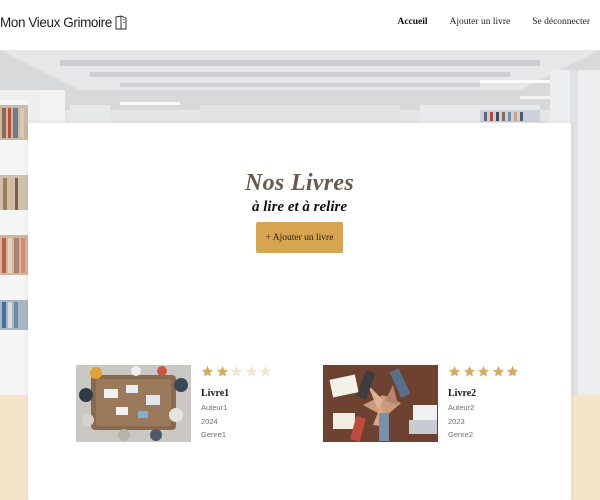 This screenshot has height=500, width=600. Describe the element at coordinates (214, 407) in the screenshot. I see `book-author: Auteur1` at that location.